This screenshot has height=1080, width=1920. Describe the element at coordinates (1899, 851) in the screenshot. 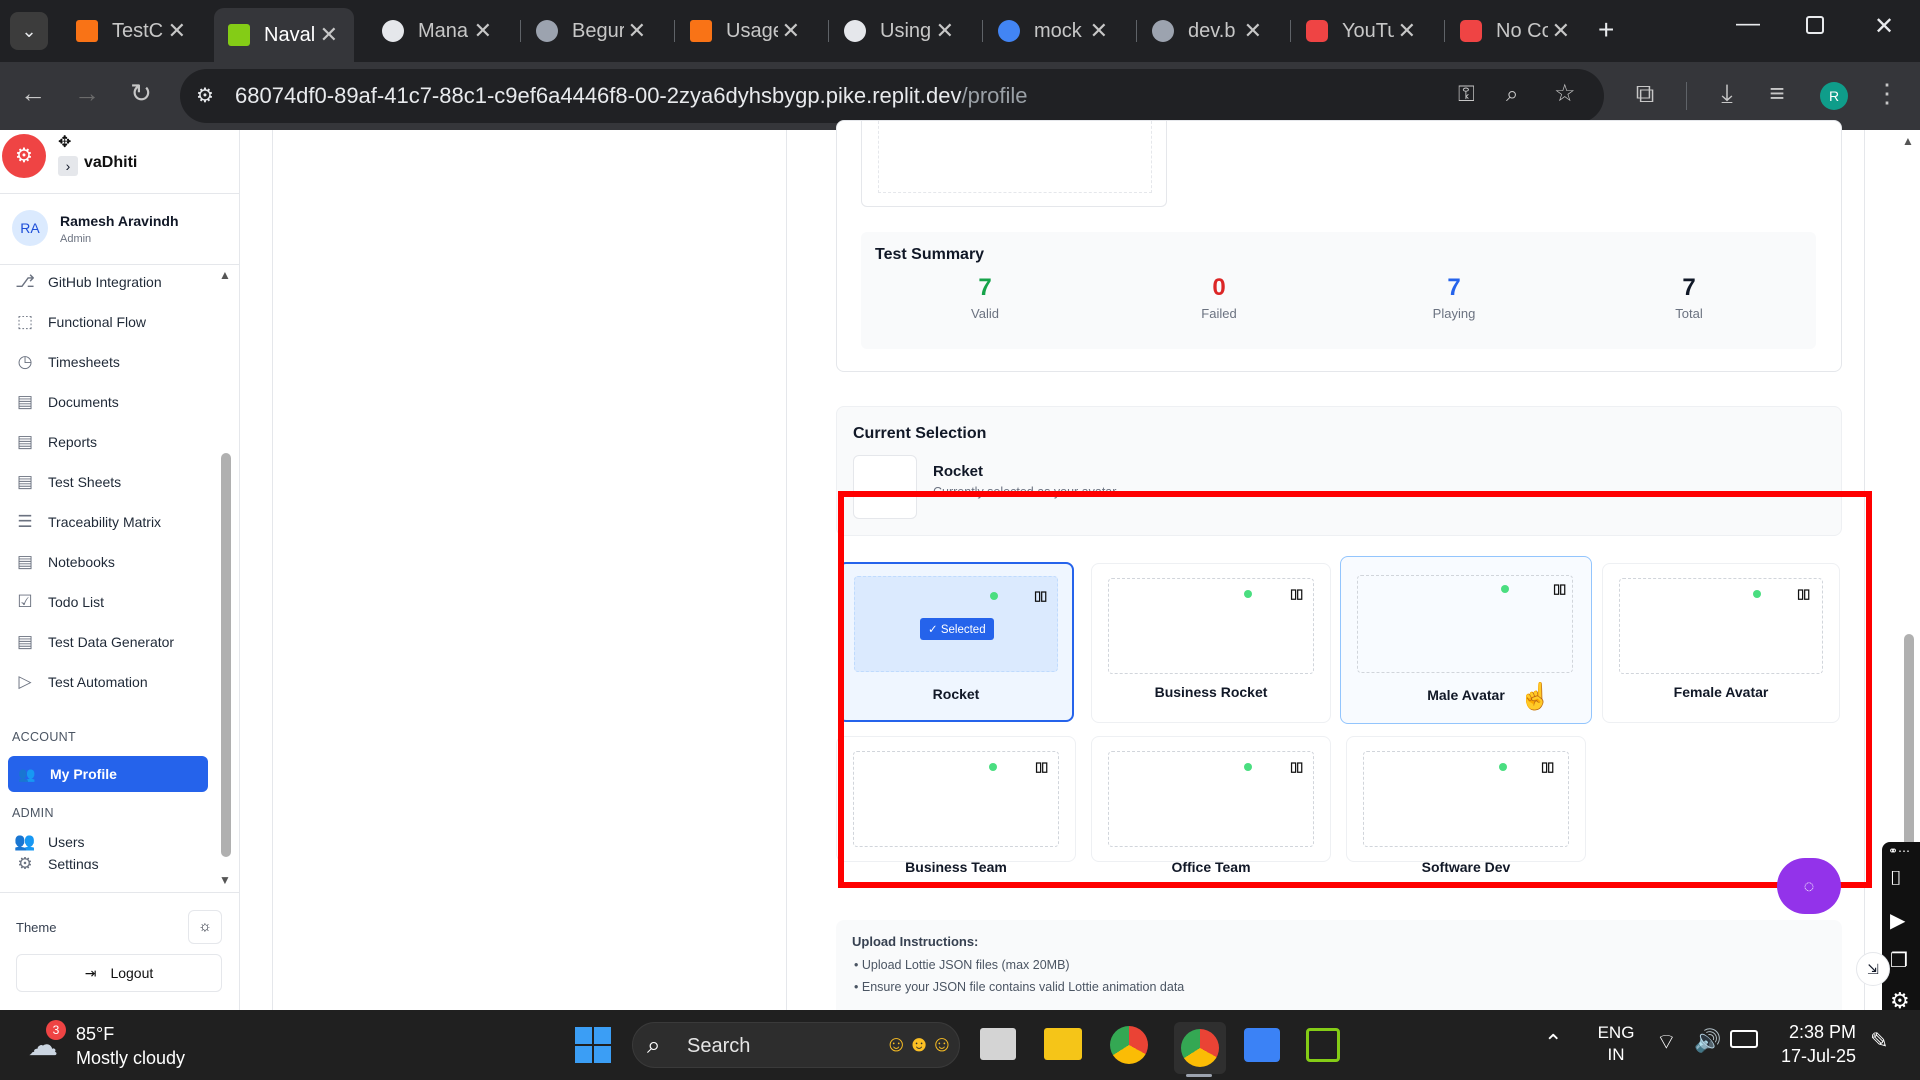

I see `link-icon: ⚭⋯` at that location.